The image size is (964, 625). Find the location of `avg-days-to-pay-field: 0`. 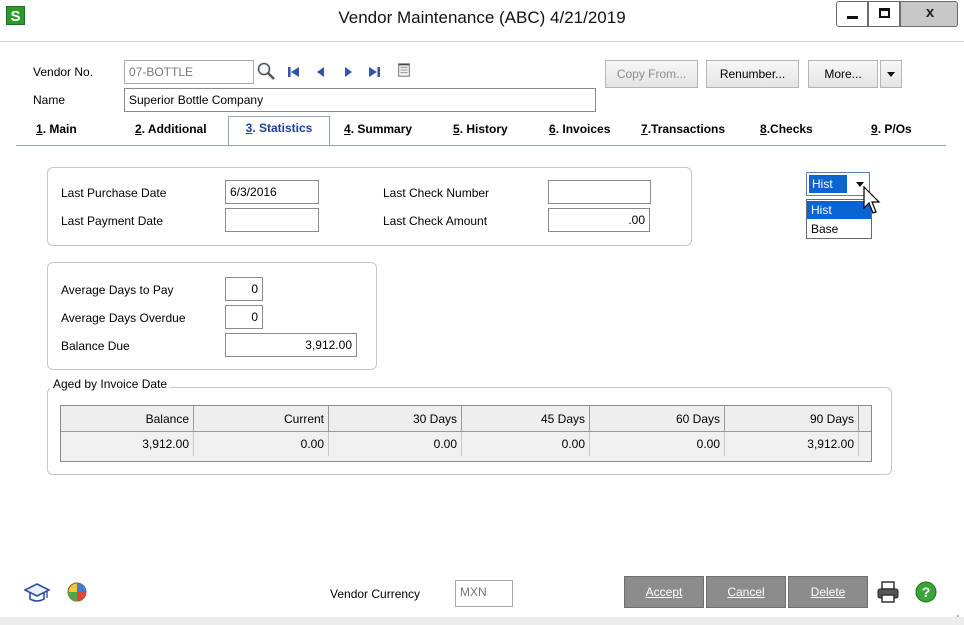

avg-days-to-pay-field: 0 is located at coordinates (244, 289).